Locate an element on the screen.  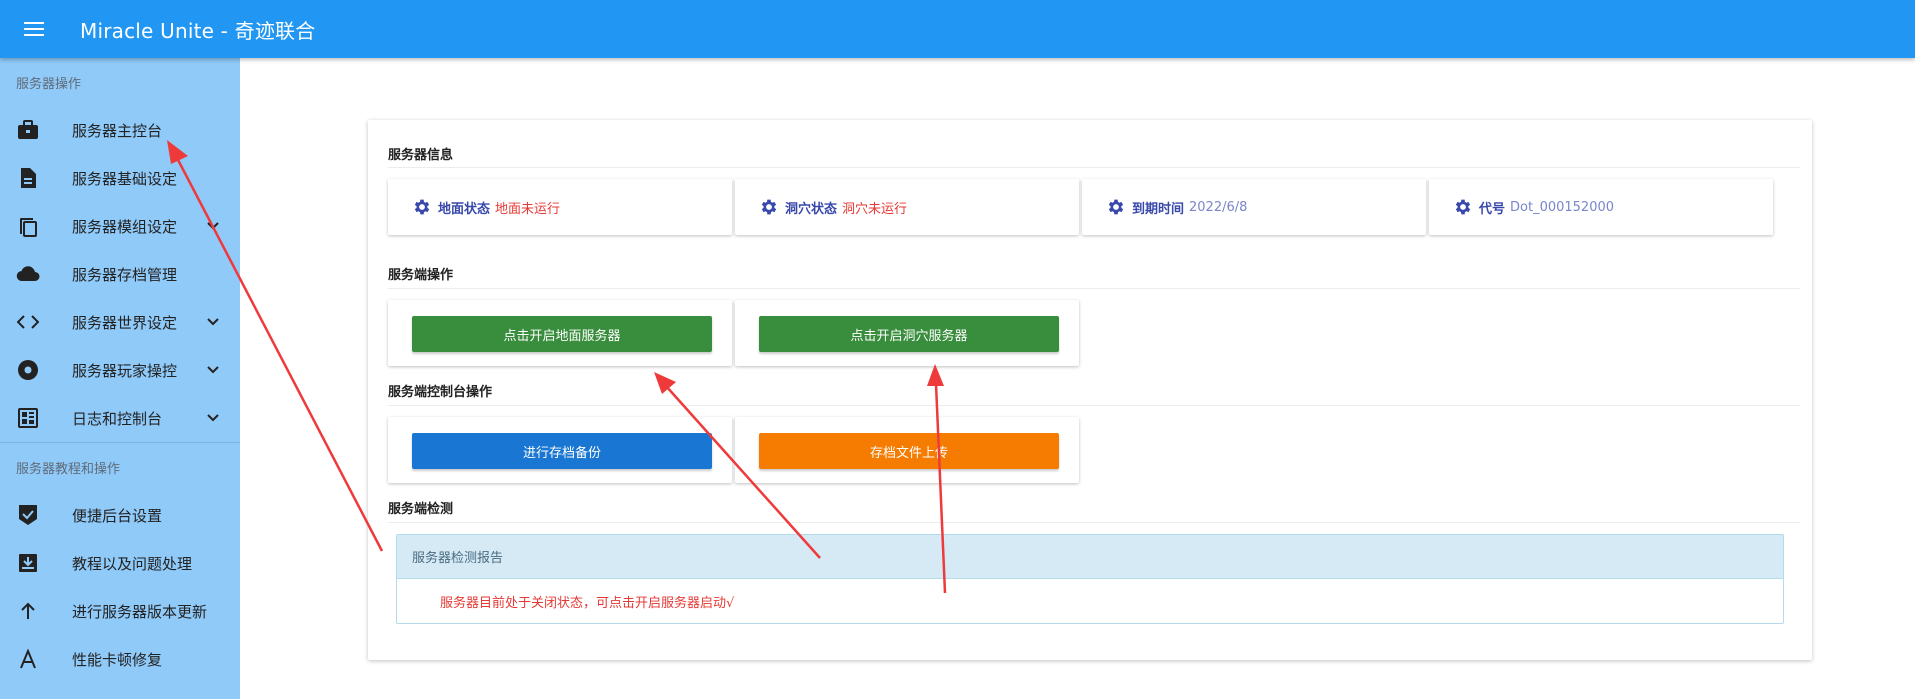
sidebar-item-player-control: 服务器玩家操控 is located at coordinates (120, 370).